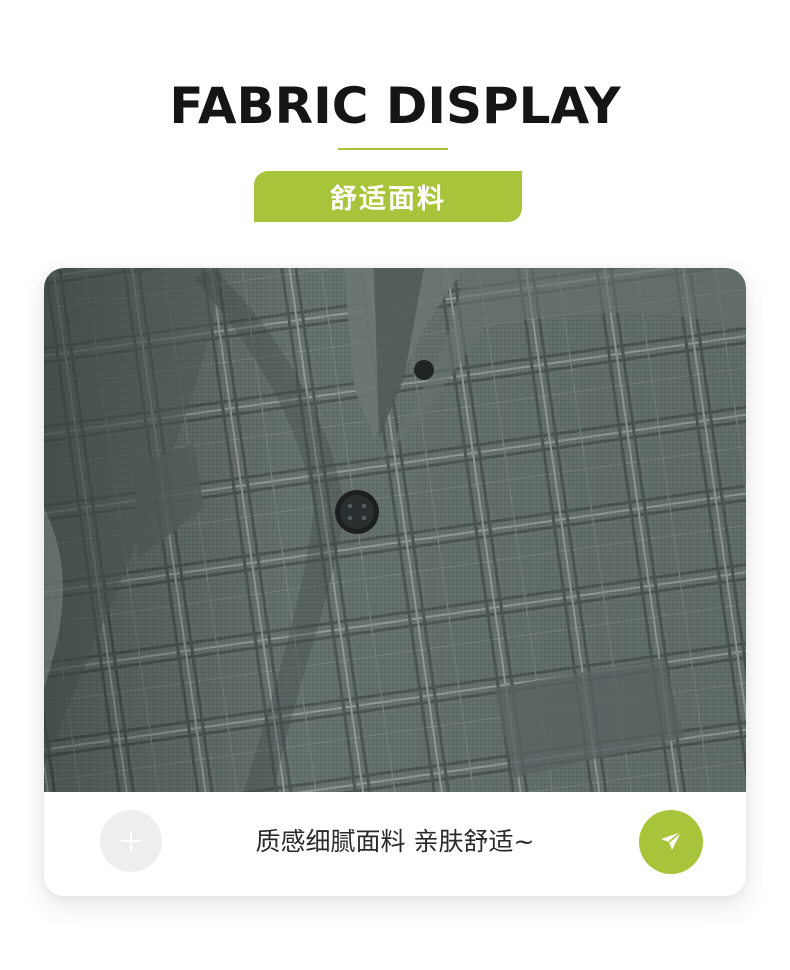  I want to click on add-button, so click(131, 841).